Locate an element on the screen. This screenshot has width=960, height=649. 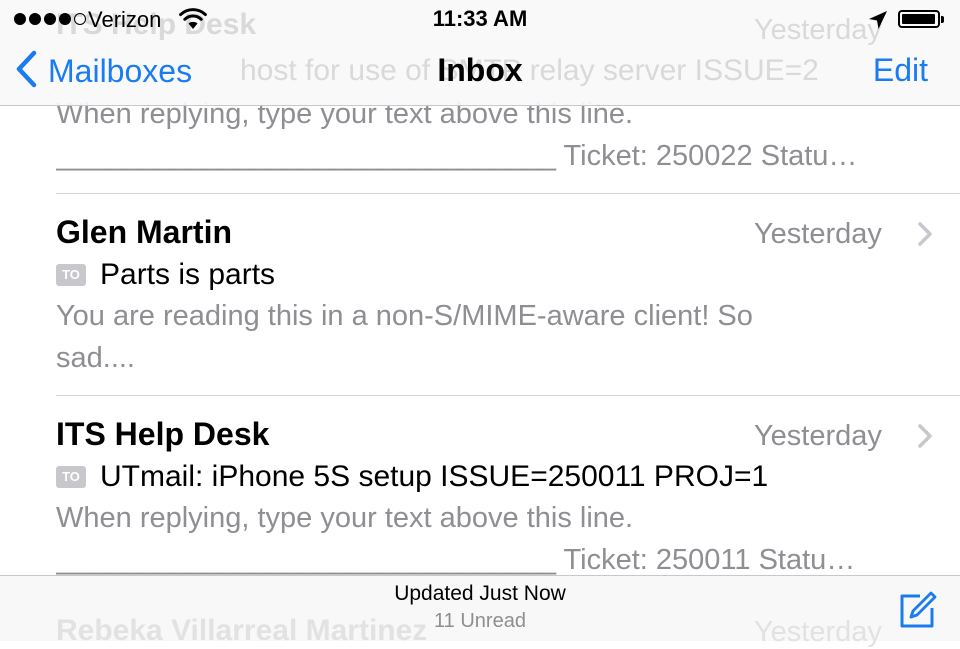
update-status: Updated Just Now is located at coordinates (480, 593).